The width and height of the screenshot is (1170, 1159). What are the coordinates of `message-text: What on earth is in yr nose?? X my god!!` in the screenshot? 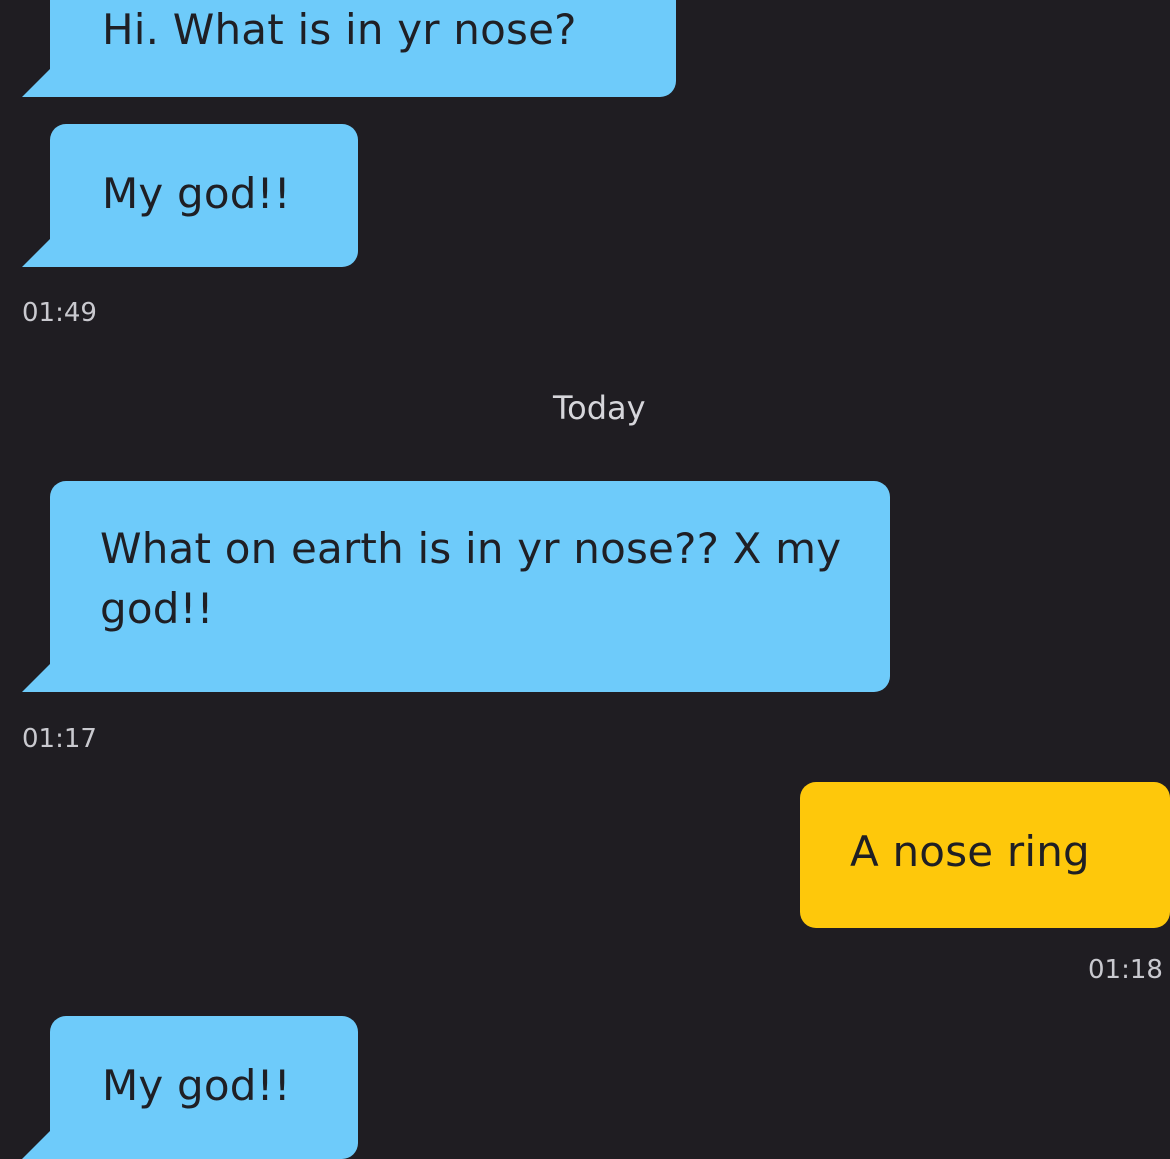 It's located at (471, 578).